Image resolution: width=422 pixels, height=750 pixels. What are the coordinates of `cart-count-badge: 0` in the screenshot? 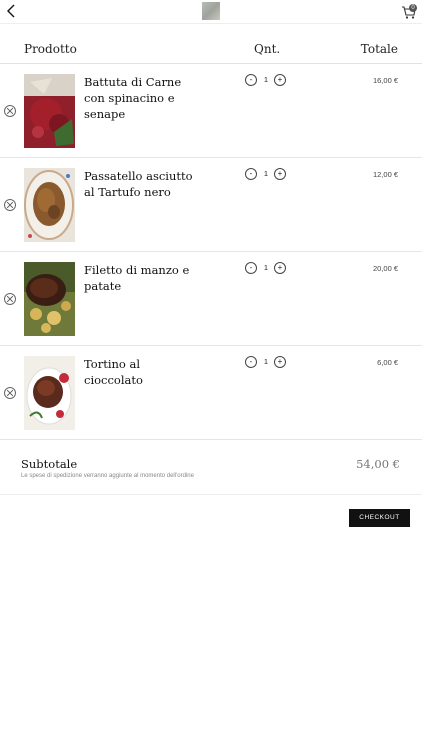 It's located at (413, 8).